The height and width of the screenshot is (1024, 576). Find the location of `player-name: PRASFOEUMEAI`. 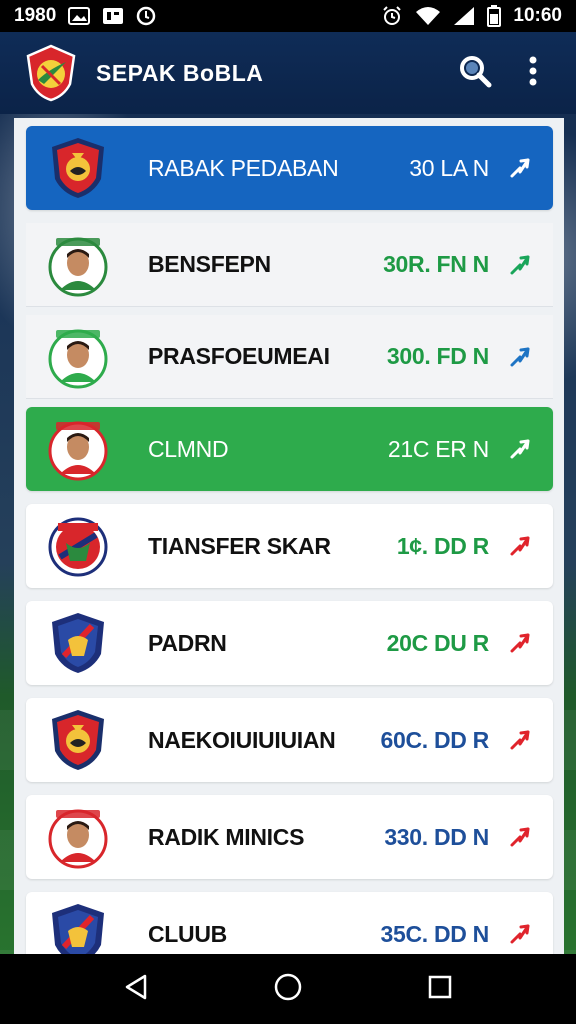

player-name: PRASFOEUMEAI is located at coordinates (239, 356).